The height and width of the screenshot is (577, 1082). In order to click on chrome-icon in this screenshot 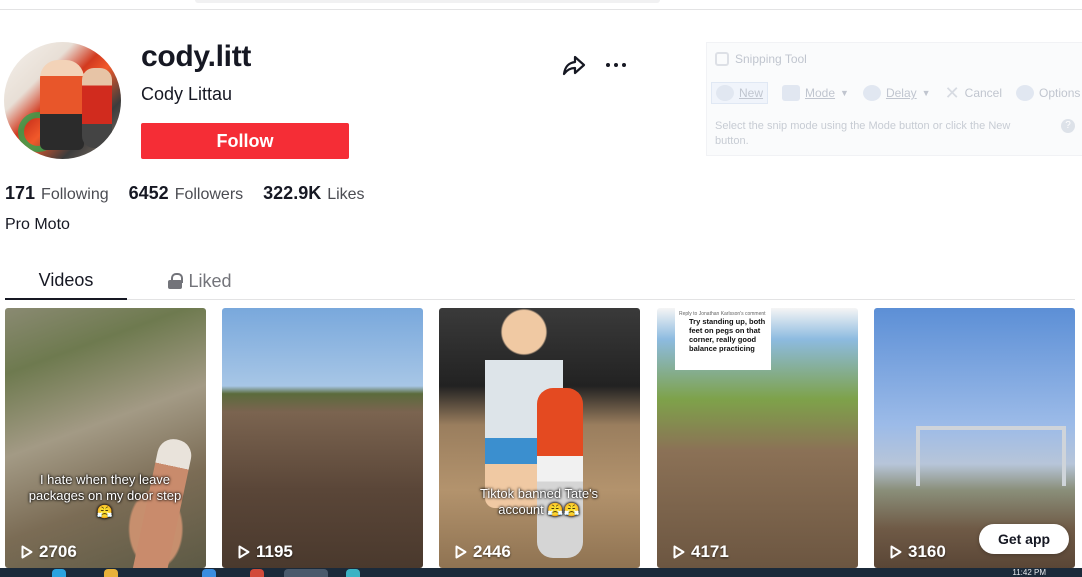, I will do `click(306, 573)`.